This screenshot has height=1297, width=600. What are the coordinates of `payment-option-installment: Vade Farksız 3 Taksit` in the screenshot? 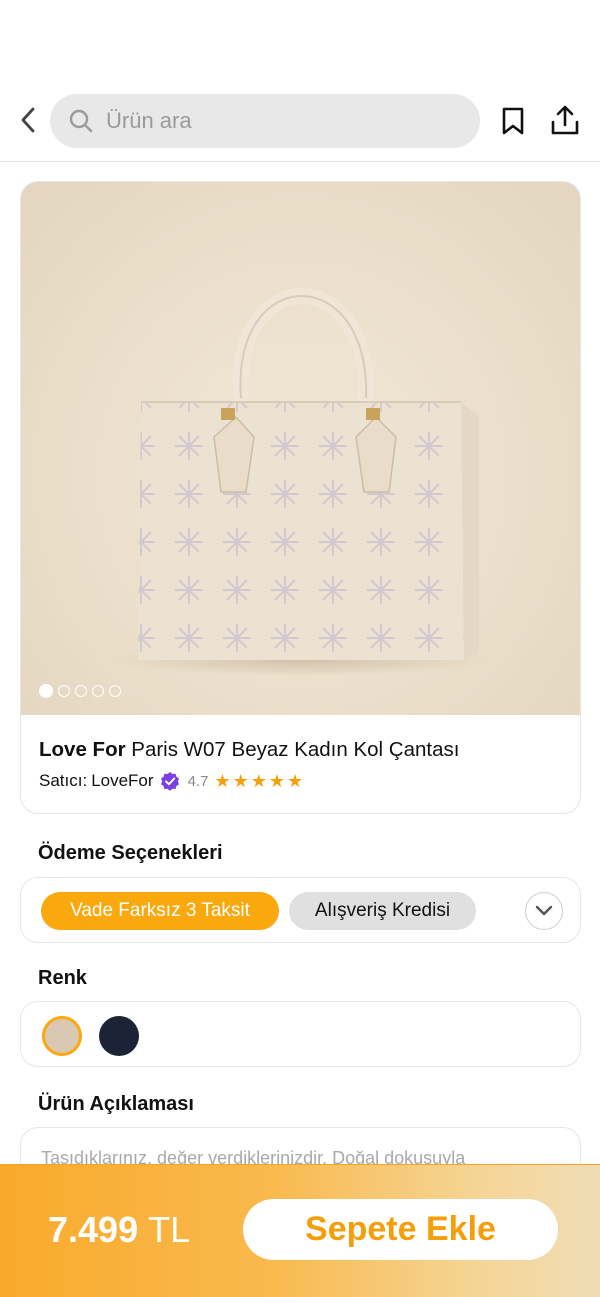 It's located at (160, 911).